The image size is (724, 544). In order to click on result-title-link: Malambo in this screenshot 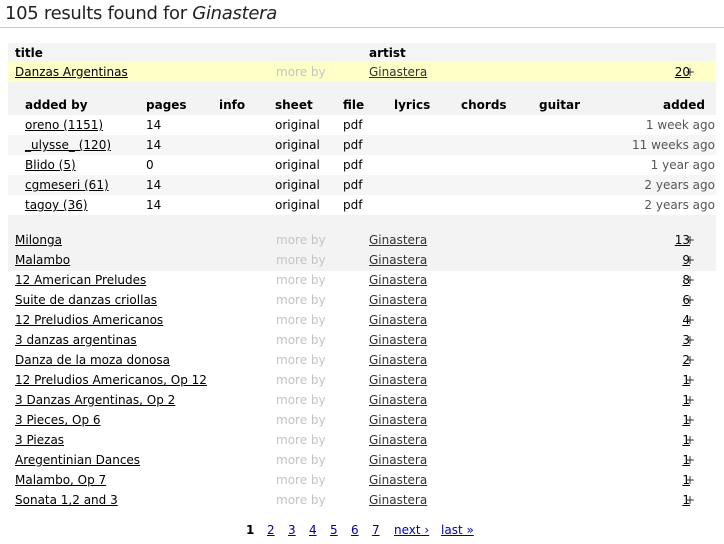, I will do `click(42, 260)`.